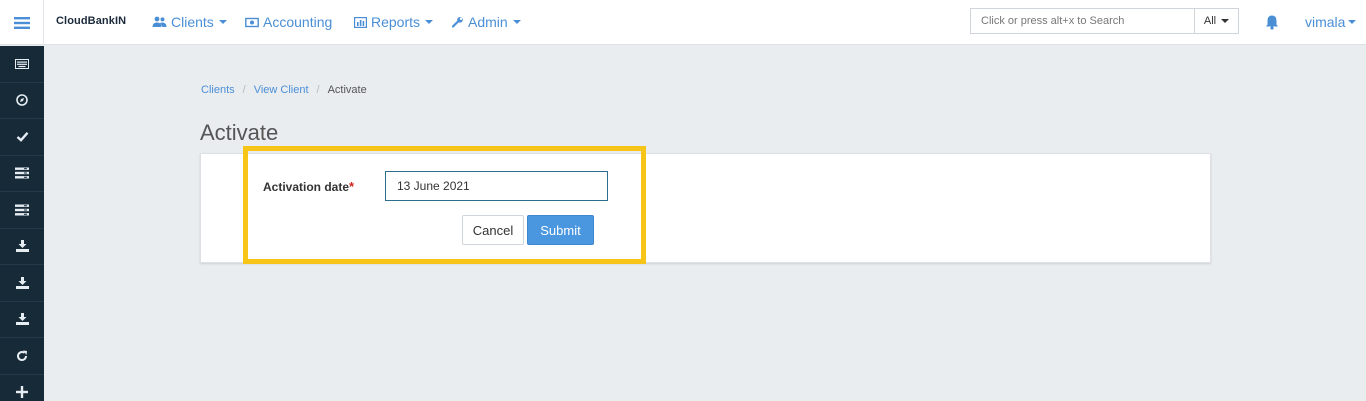 Image resolution: width=1366 pixels, height=401 pixels. I want to click on brand-logo: CloudBankIN, so click(91, 21).